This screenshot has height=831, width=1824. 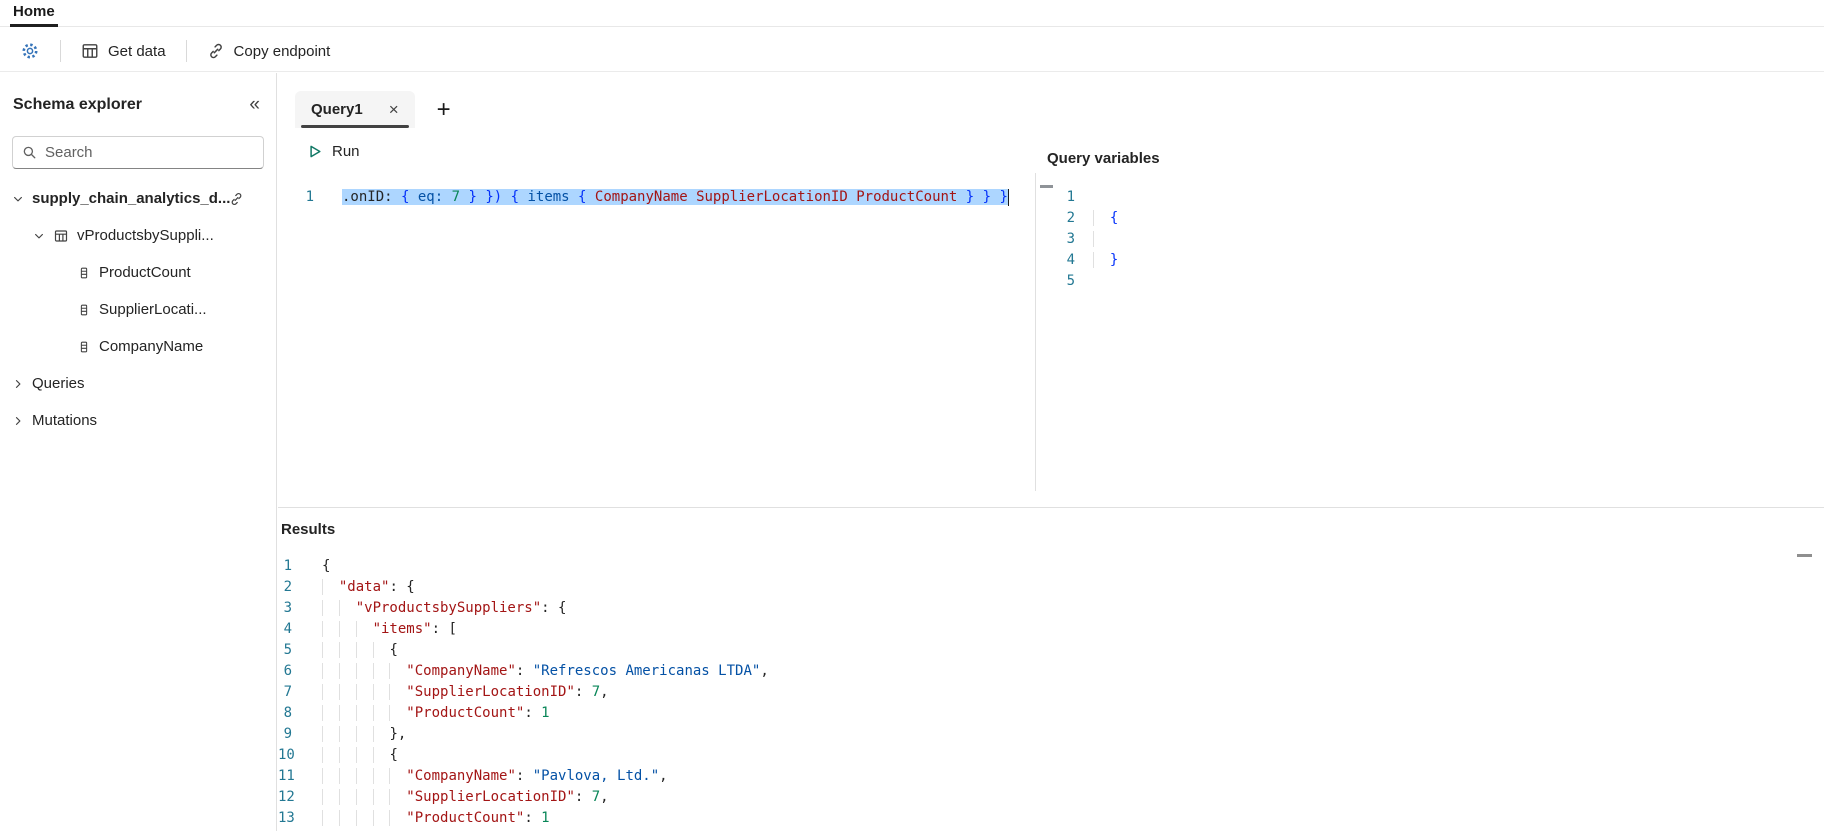 What do you see at coordinates (145, 272) in the screenshot?
I see `tree-item-label: ProductCount` at bounding box center [145, 272].